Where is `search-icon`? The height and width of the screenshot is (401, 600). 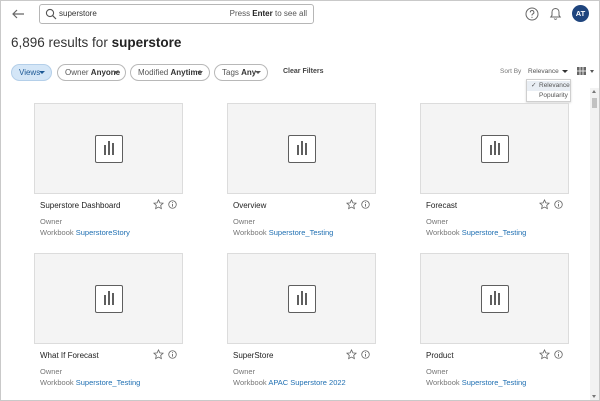
search-icon is located at coordinates (51, 14).